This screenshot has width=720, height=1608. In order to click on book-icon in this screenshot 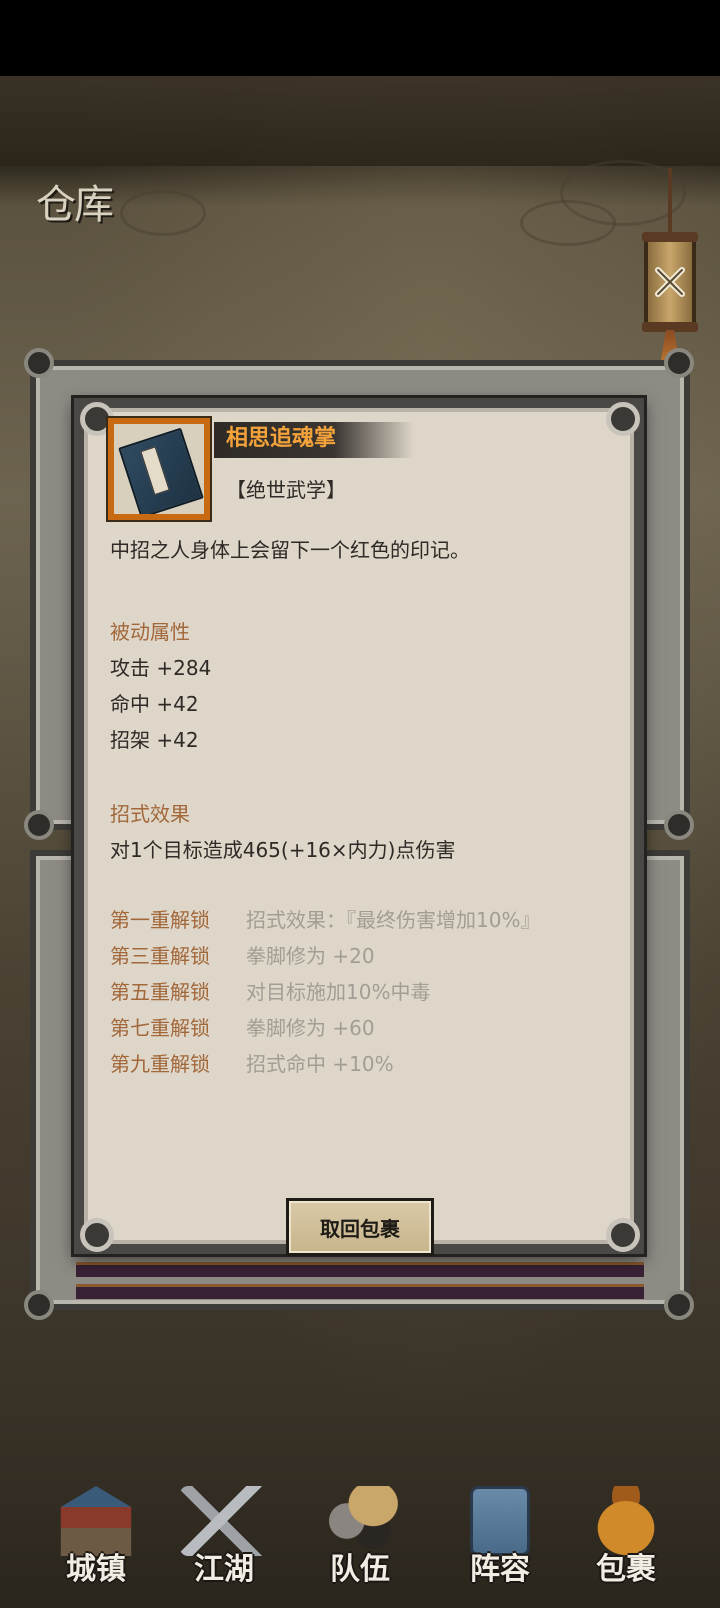, I will do `click(161, 470)`.